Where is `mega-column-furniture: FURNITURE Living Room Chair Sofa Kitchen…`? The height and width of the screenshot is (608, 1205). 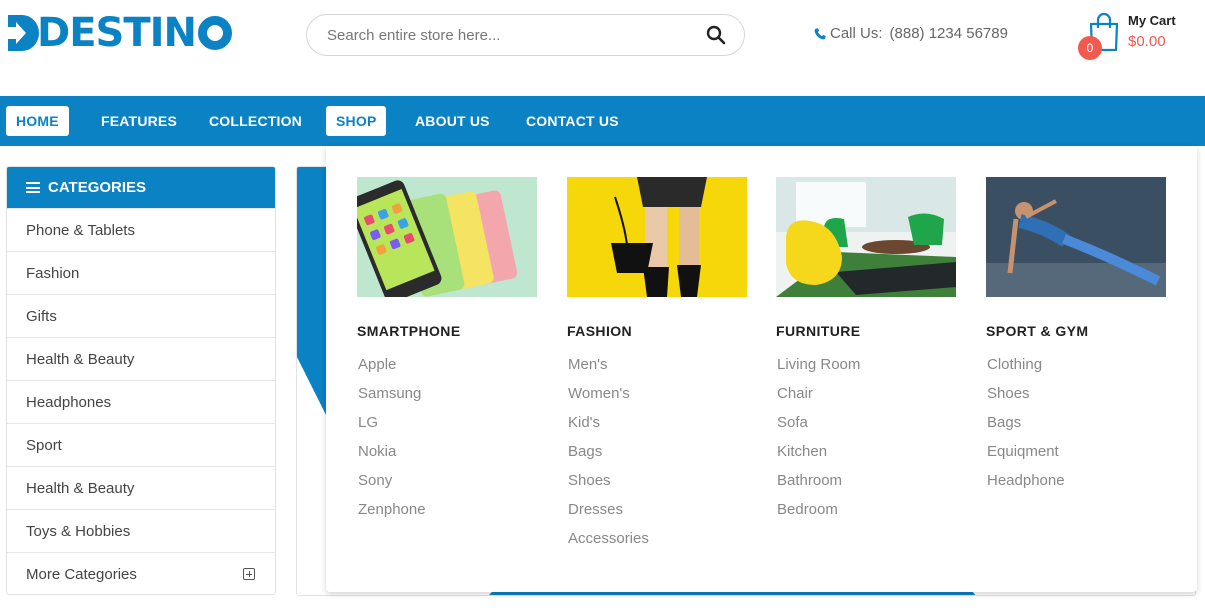
mega-column-furniture: FURNITURE Living Room Chair Sofa Kitchen… is located at coordinates (866, 353).